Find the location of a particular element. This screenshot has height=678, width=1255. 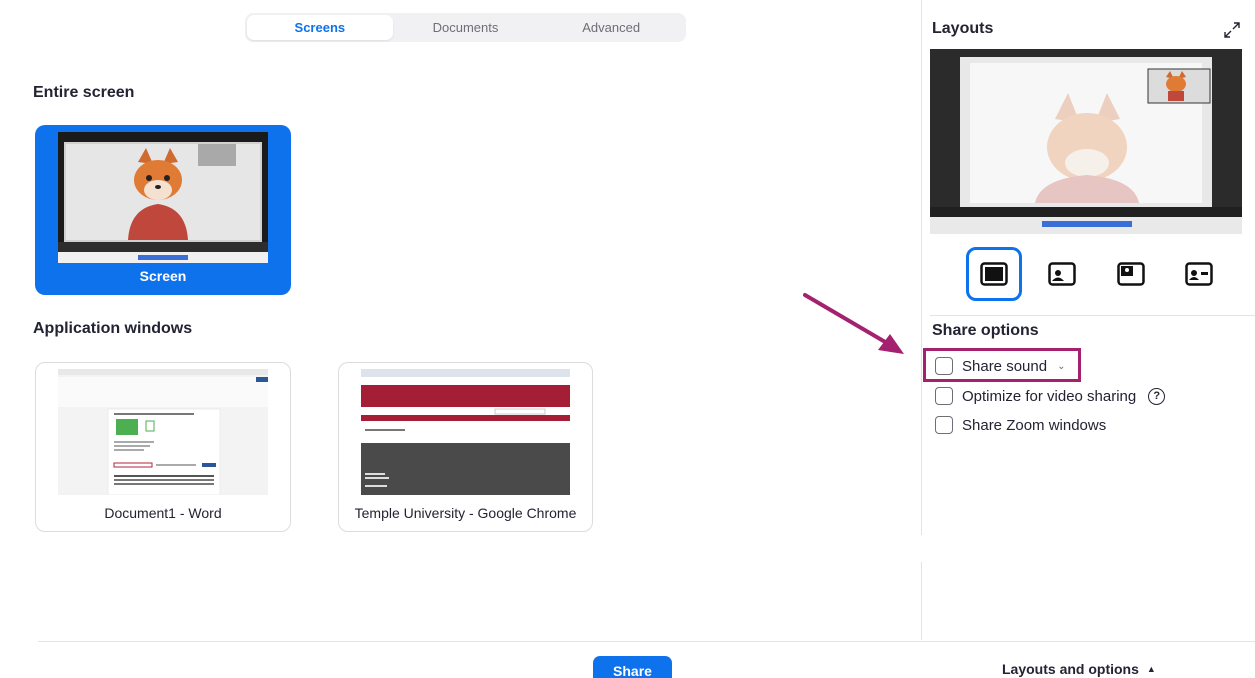

layout-speaker-side-button is located at coordinates (1199, 274).